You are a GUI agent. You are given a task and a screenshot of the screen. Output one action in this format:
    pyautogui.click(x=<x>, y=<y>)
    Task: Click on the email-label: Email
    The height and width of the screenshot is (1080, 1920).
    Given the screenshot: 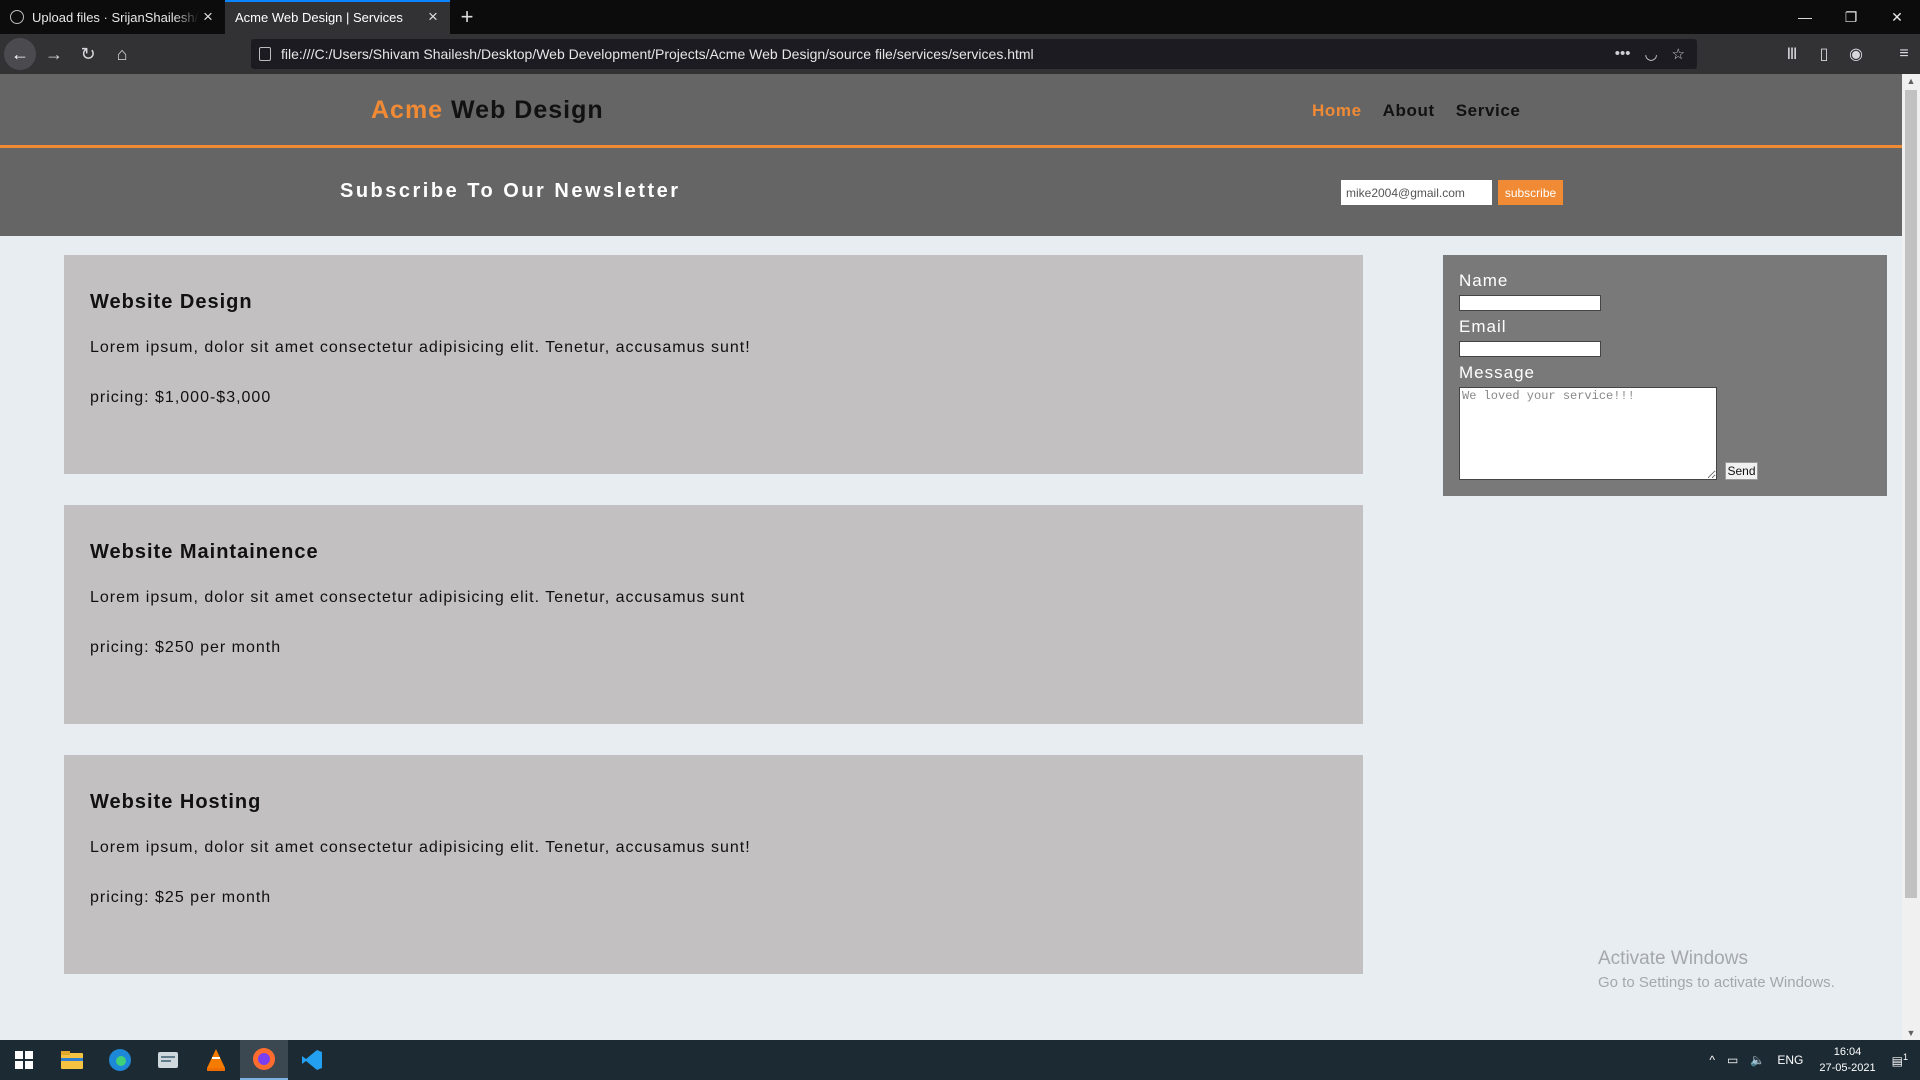 What is the action you would take?
    pyautogui.click(x=1483, y=326)
    